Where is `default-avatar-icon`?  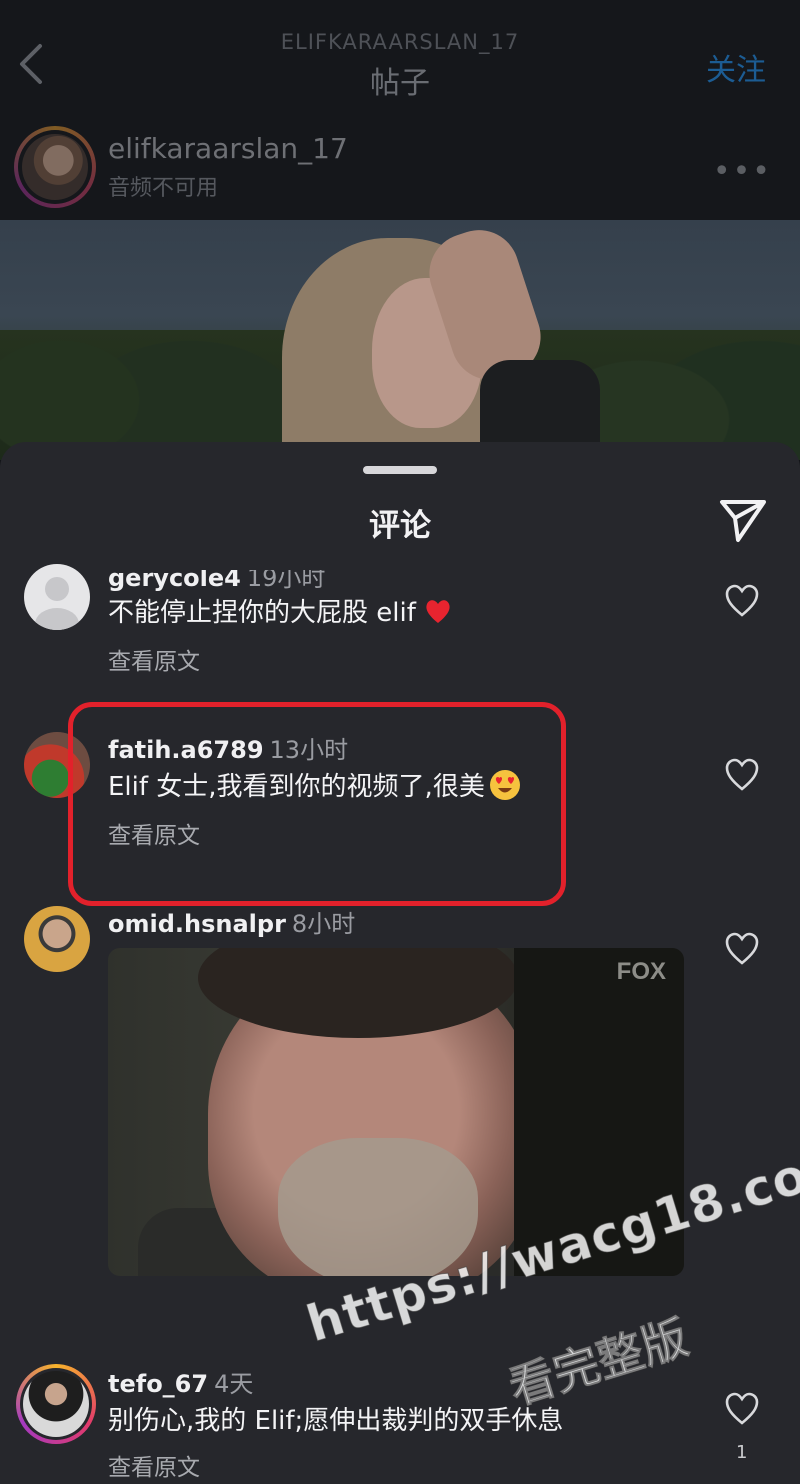 default-avatar-icon is located at coordinates (57, 603).